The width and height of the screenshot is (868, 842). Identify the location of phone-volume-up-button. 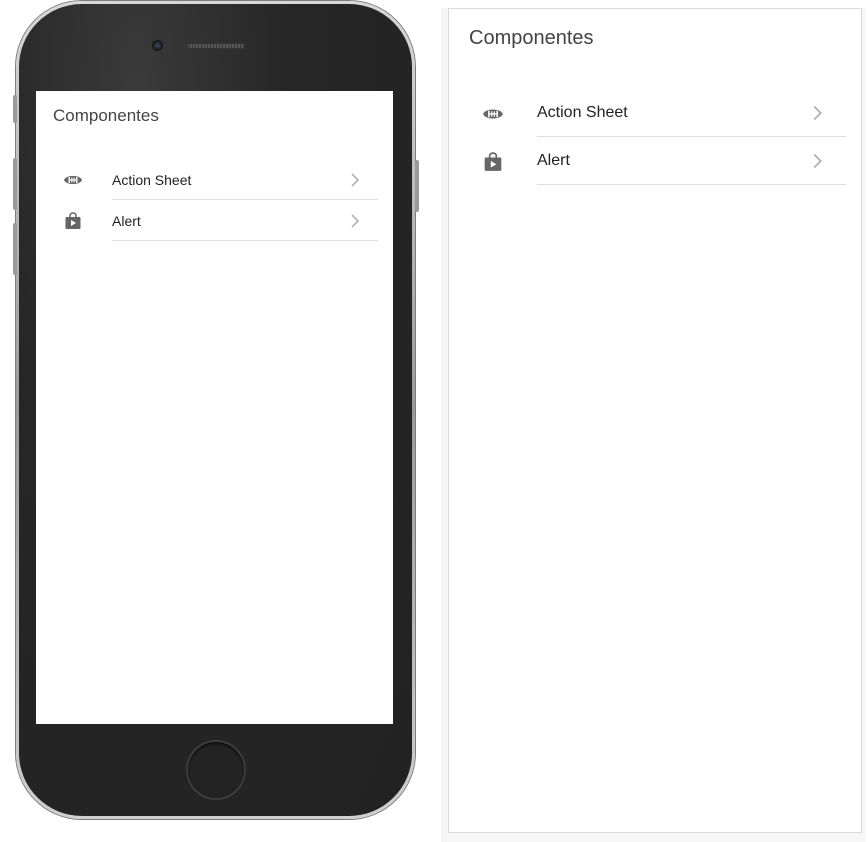
(15, 184).